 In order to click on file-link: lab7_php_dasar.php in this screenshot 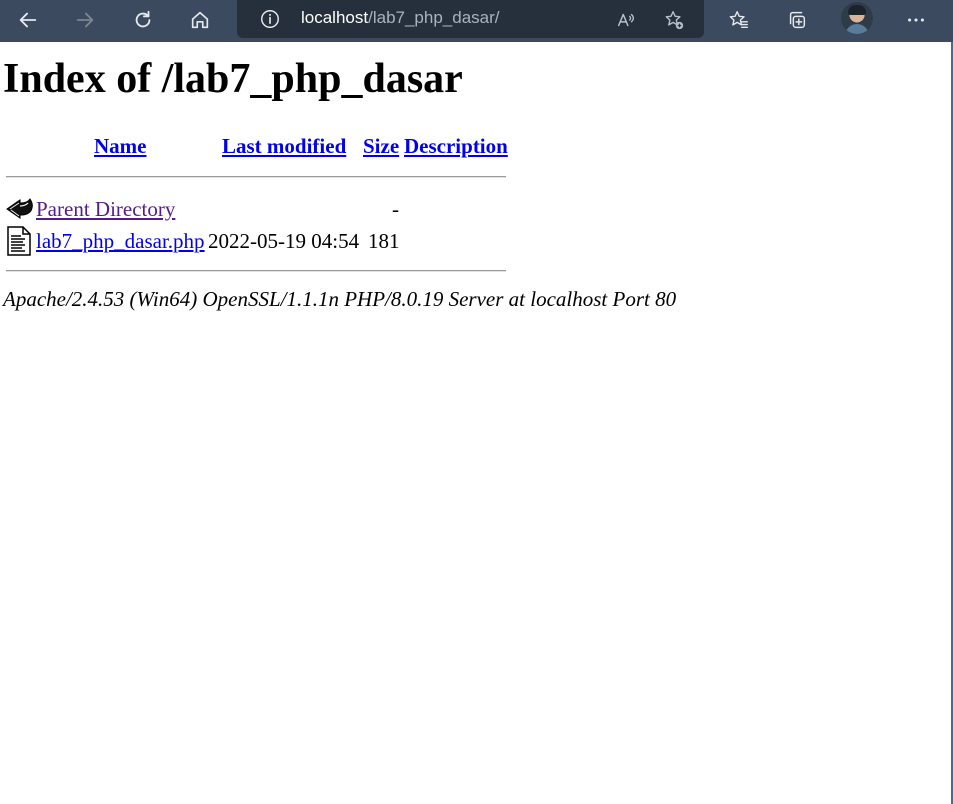, I will do `click(120, 241)`.